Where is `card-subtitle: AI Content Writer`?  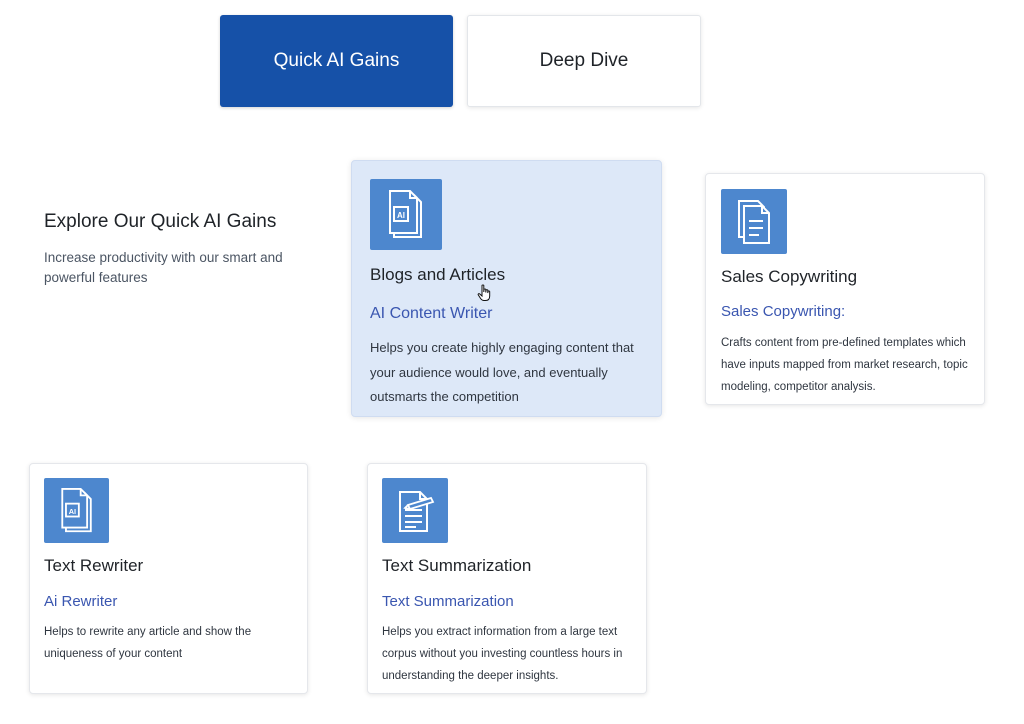
card-subtitle: AI Content Writer is located at coordinates (431, 313).